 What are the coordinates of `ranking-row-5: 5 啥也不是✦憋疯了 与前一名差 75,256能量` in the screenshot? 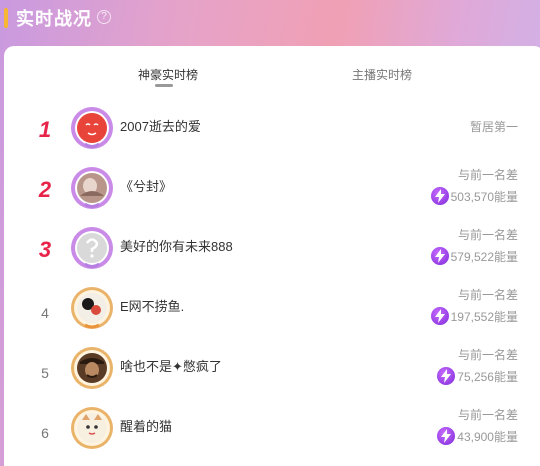 It's located at (272, 370).